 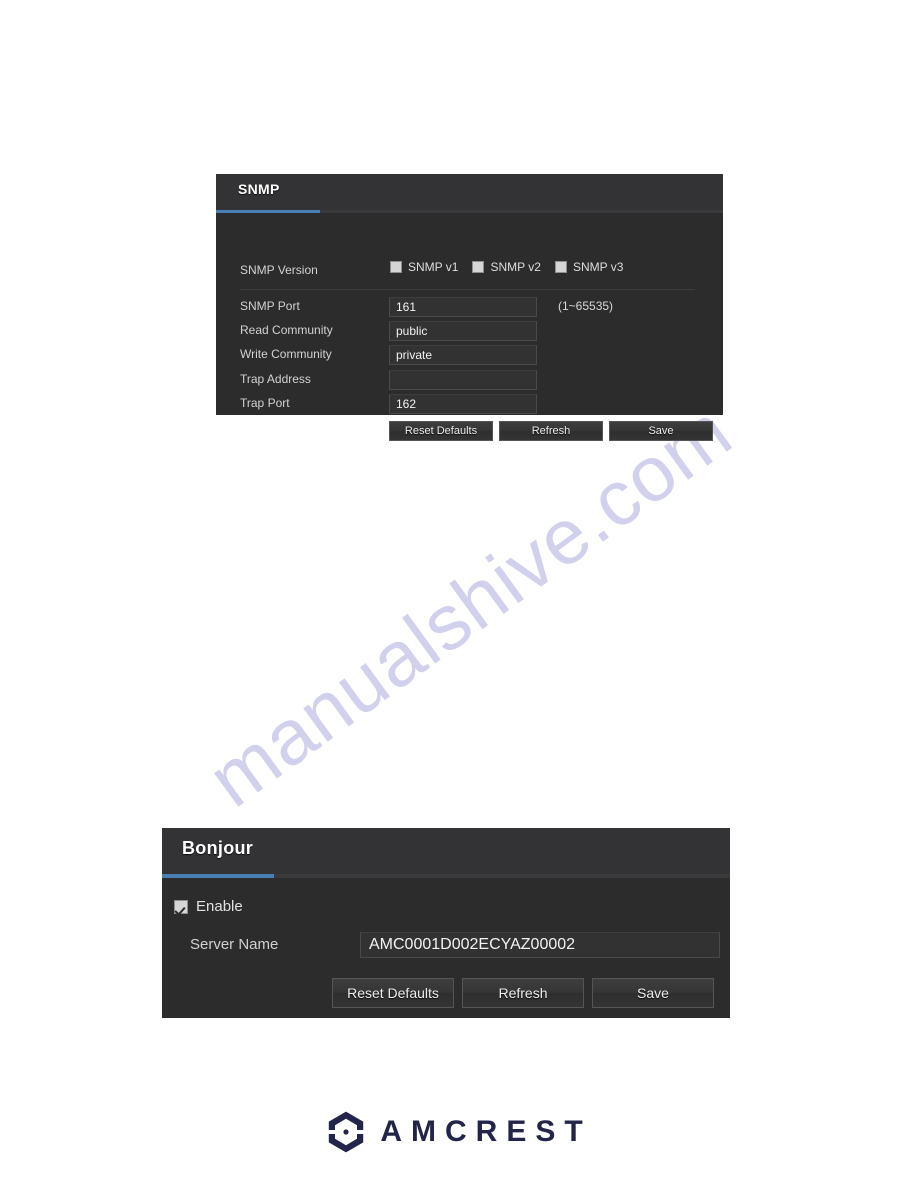 What do you see at coordinates (463, 404) in the screenshot?
I see `trap-port-input: 162` at bounding box center [463, 404].